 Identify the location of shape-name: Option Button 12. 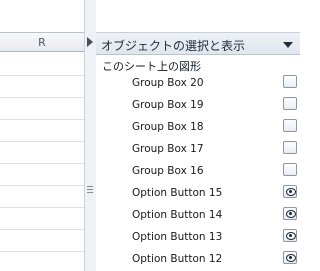
(177, 259).